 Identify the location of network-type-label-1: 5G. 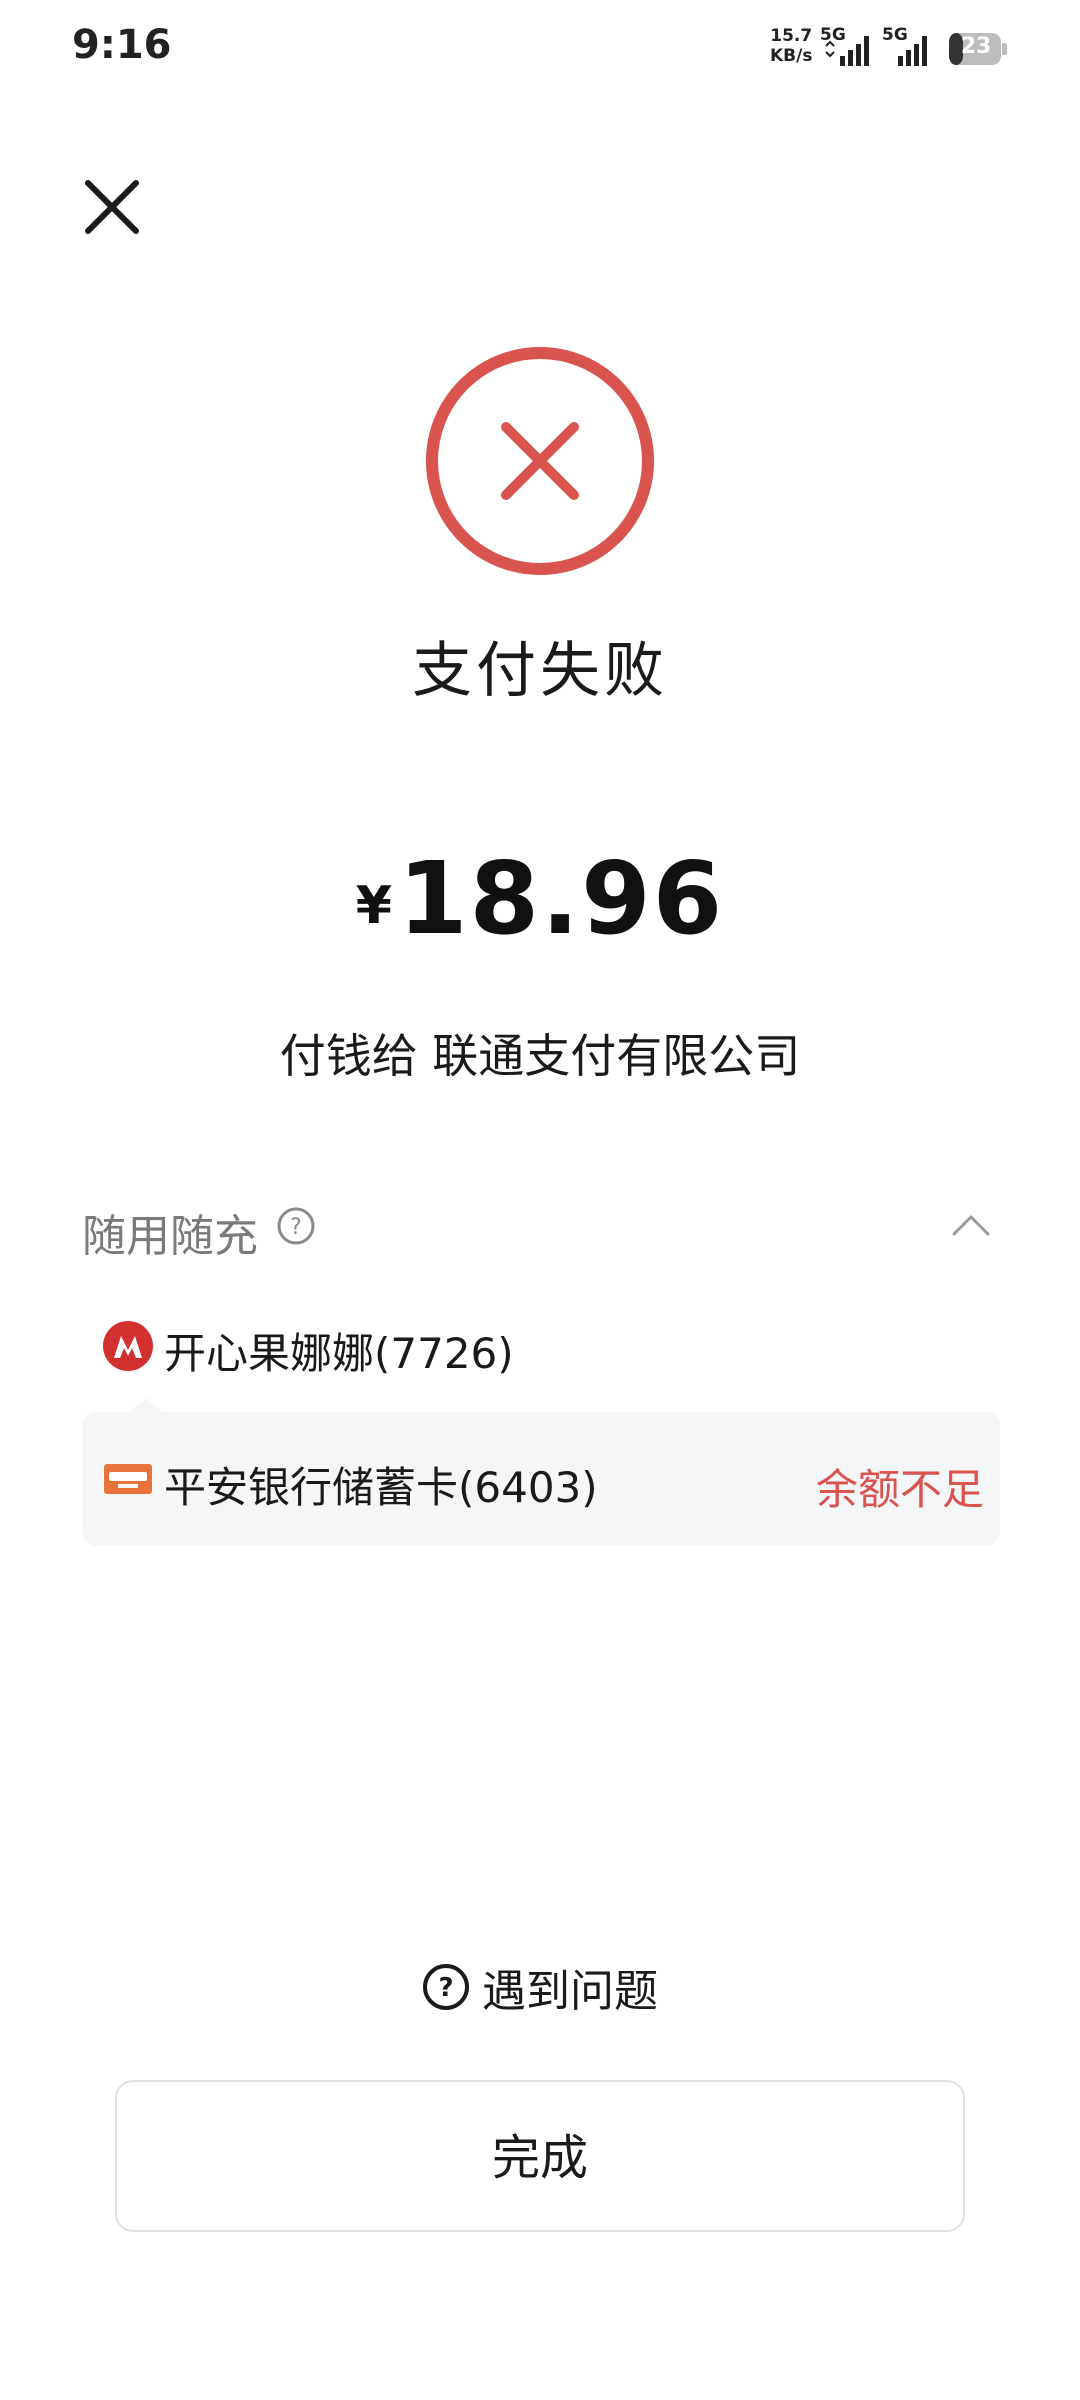
(833, 35).